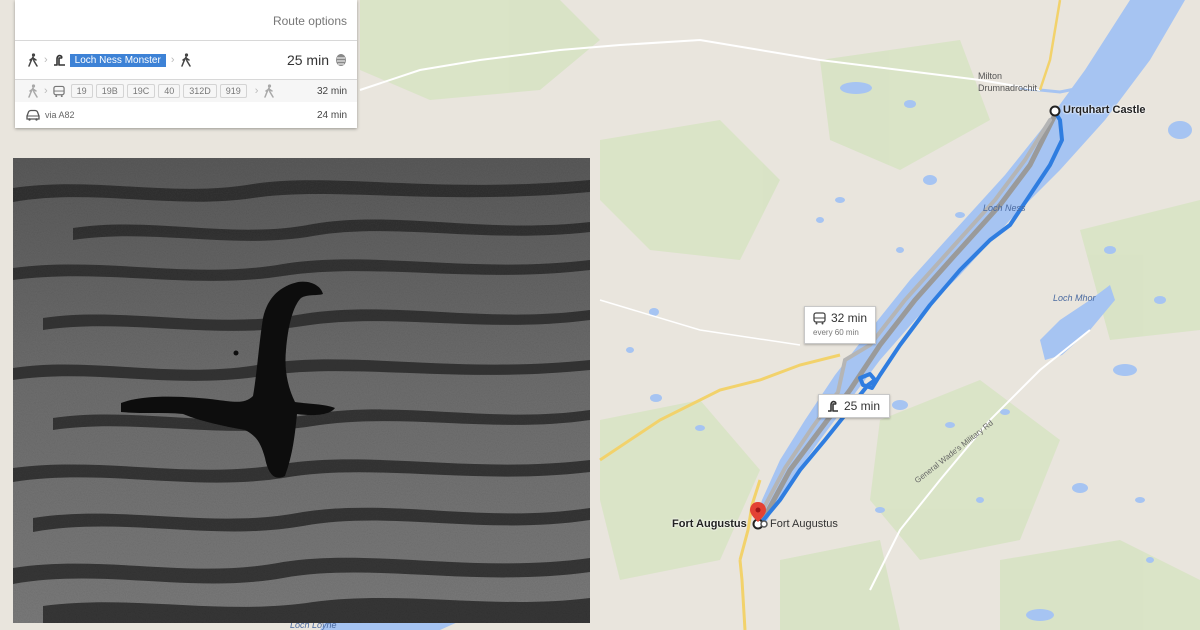 This screenshot has height=630, width=1200. What do you see at coordinates (709, 524) in the screenshot?
I see `label-fort-augustus-left: Fort Augustus` at bounding box center [709, 524].